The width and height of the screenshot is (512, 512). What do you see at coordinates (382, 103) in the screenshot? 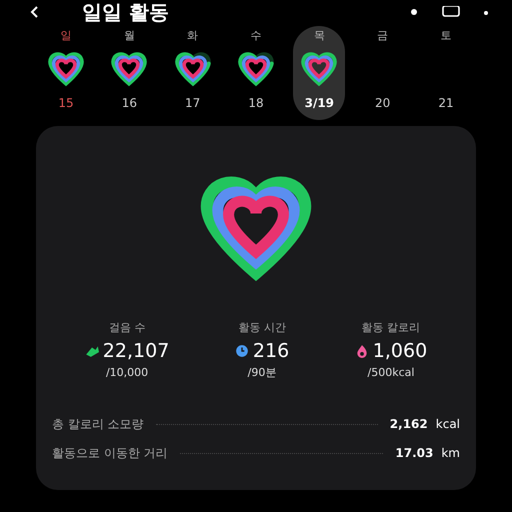
I see `date-label: 20` at bounding box center [382, 103].